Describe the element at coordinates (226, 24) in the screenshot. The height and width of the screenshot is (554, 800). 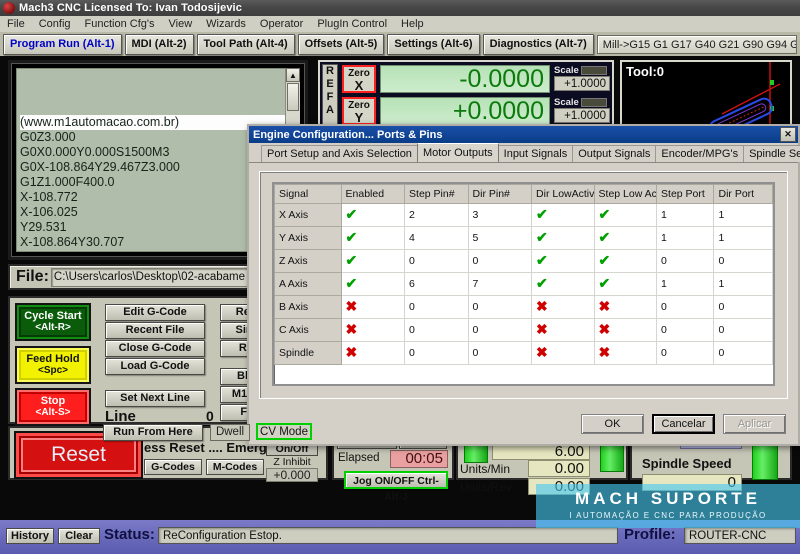
I see `menu-item-wizards: Wizards` at that location.